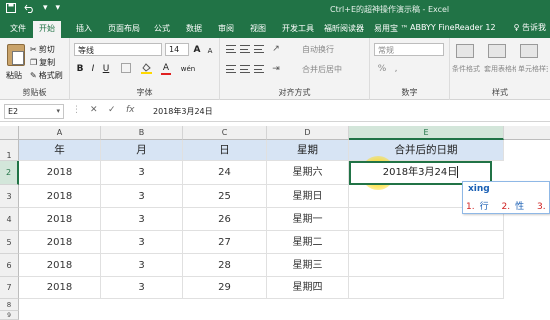 The height and width of the screenshot is (320, 550). What do you see at coordinates (231, 69) in the screenshot?
I see `align-left-icon` at bounding box center [231, 69].